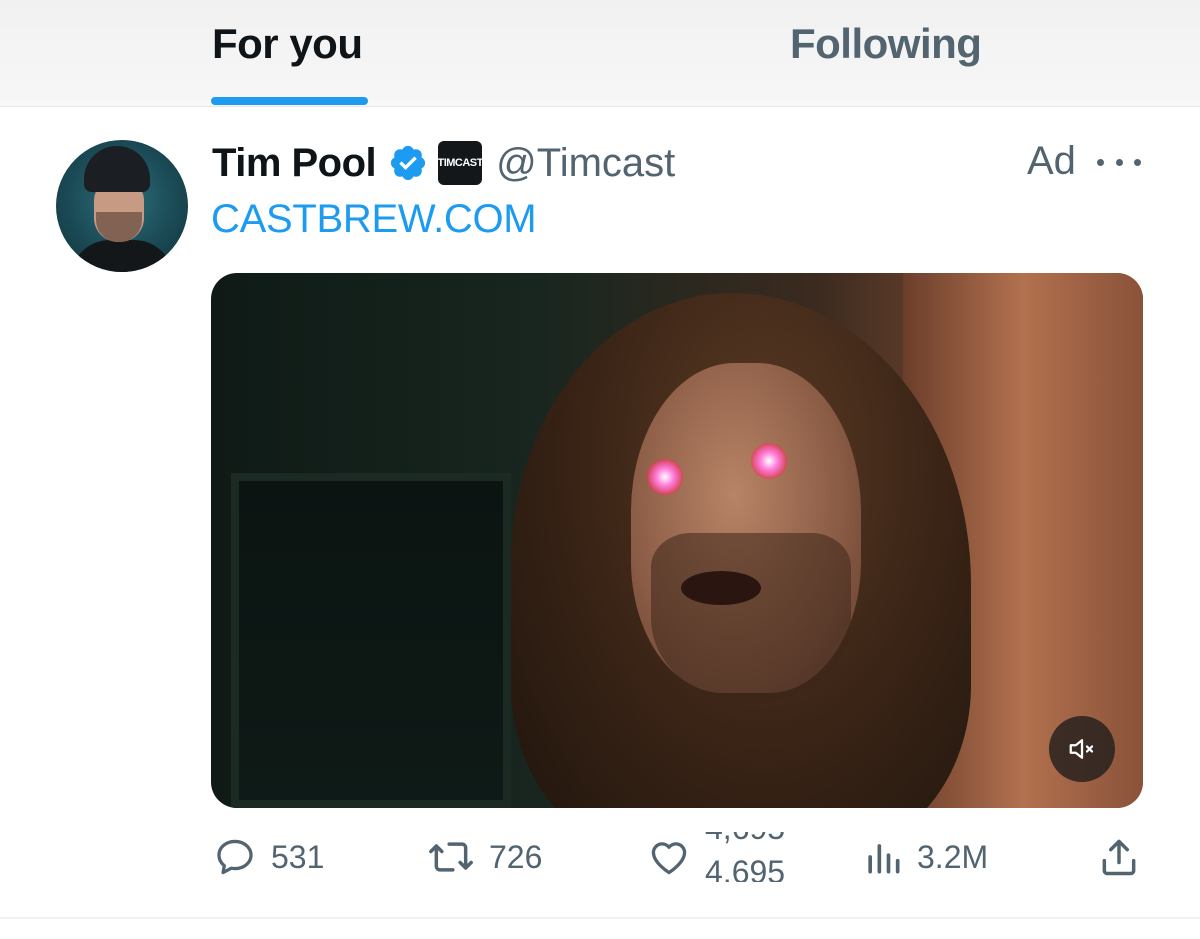  I want to click on video-subject-beard, so click(751, 618).